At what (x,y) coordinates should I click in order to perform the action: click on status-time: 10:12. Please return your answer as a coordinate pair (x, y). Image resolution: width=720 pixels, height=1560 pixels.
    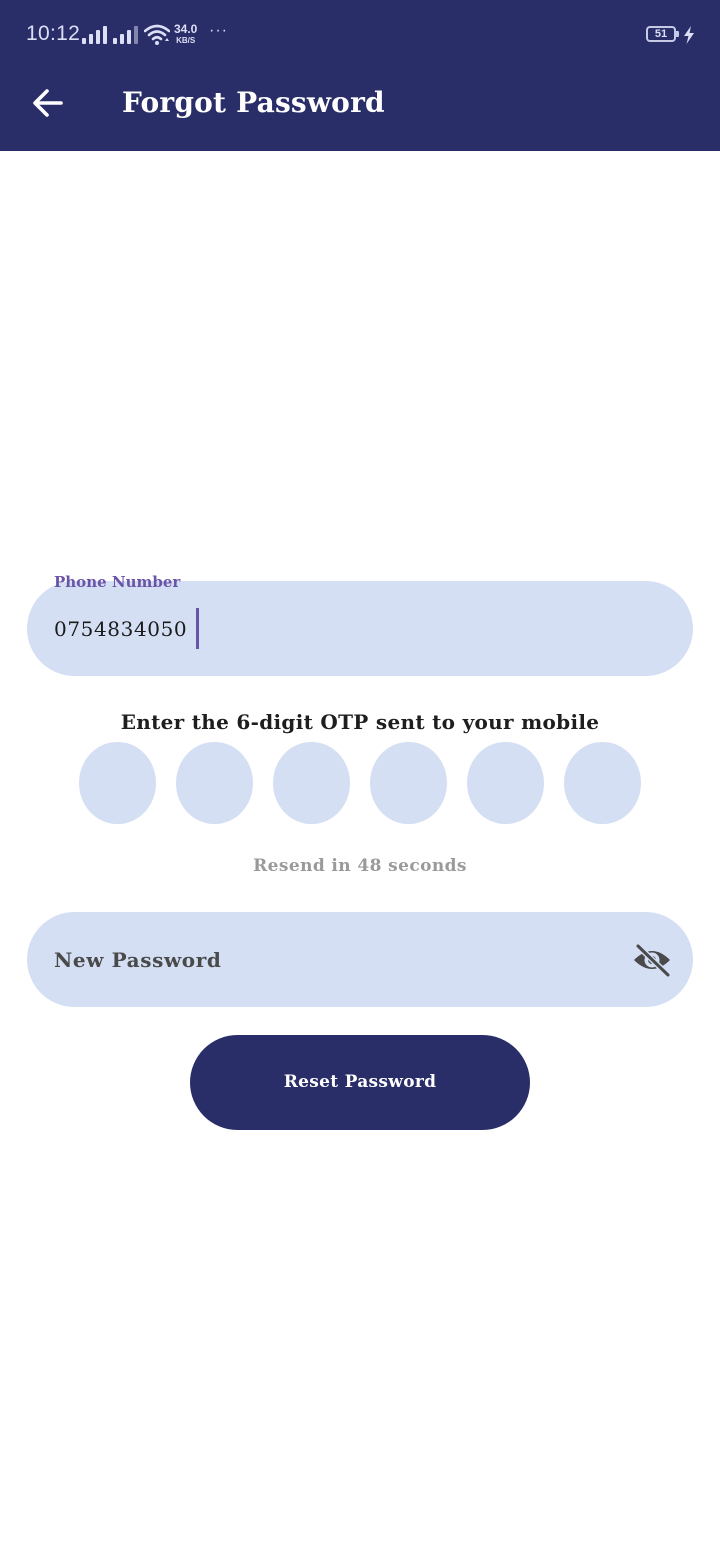
    Looking at the image, I should click on (53, 33).